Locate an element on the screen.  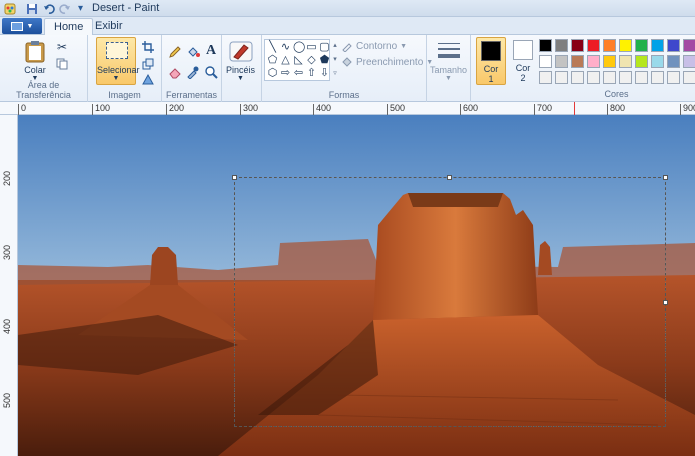
magnifier-icon is located at coordinates (211, 72).